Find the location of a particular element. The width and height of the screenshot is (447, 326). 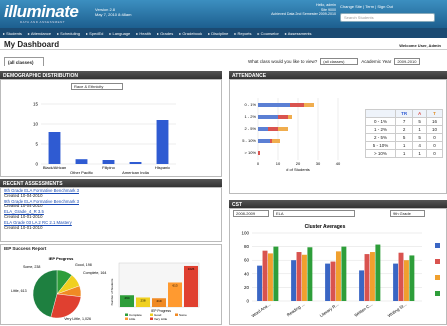

att-xlabel: # of Students is located at coordinates (298, 169).